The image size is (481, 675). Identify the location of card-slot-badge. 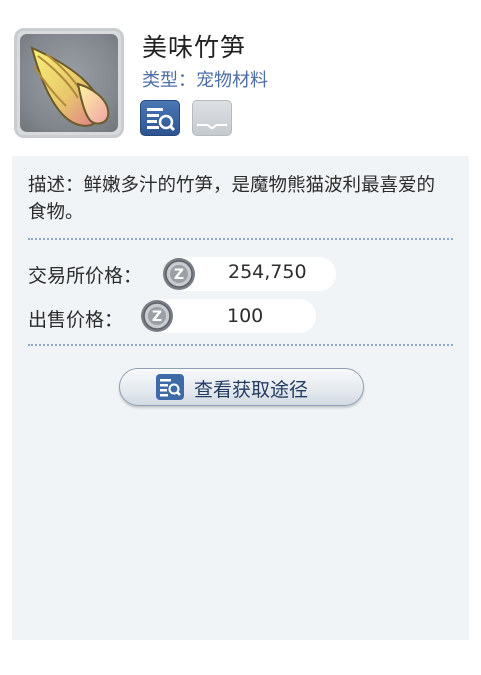
(212, 118).